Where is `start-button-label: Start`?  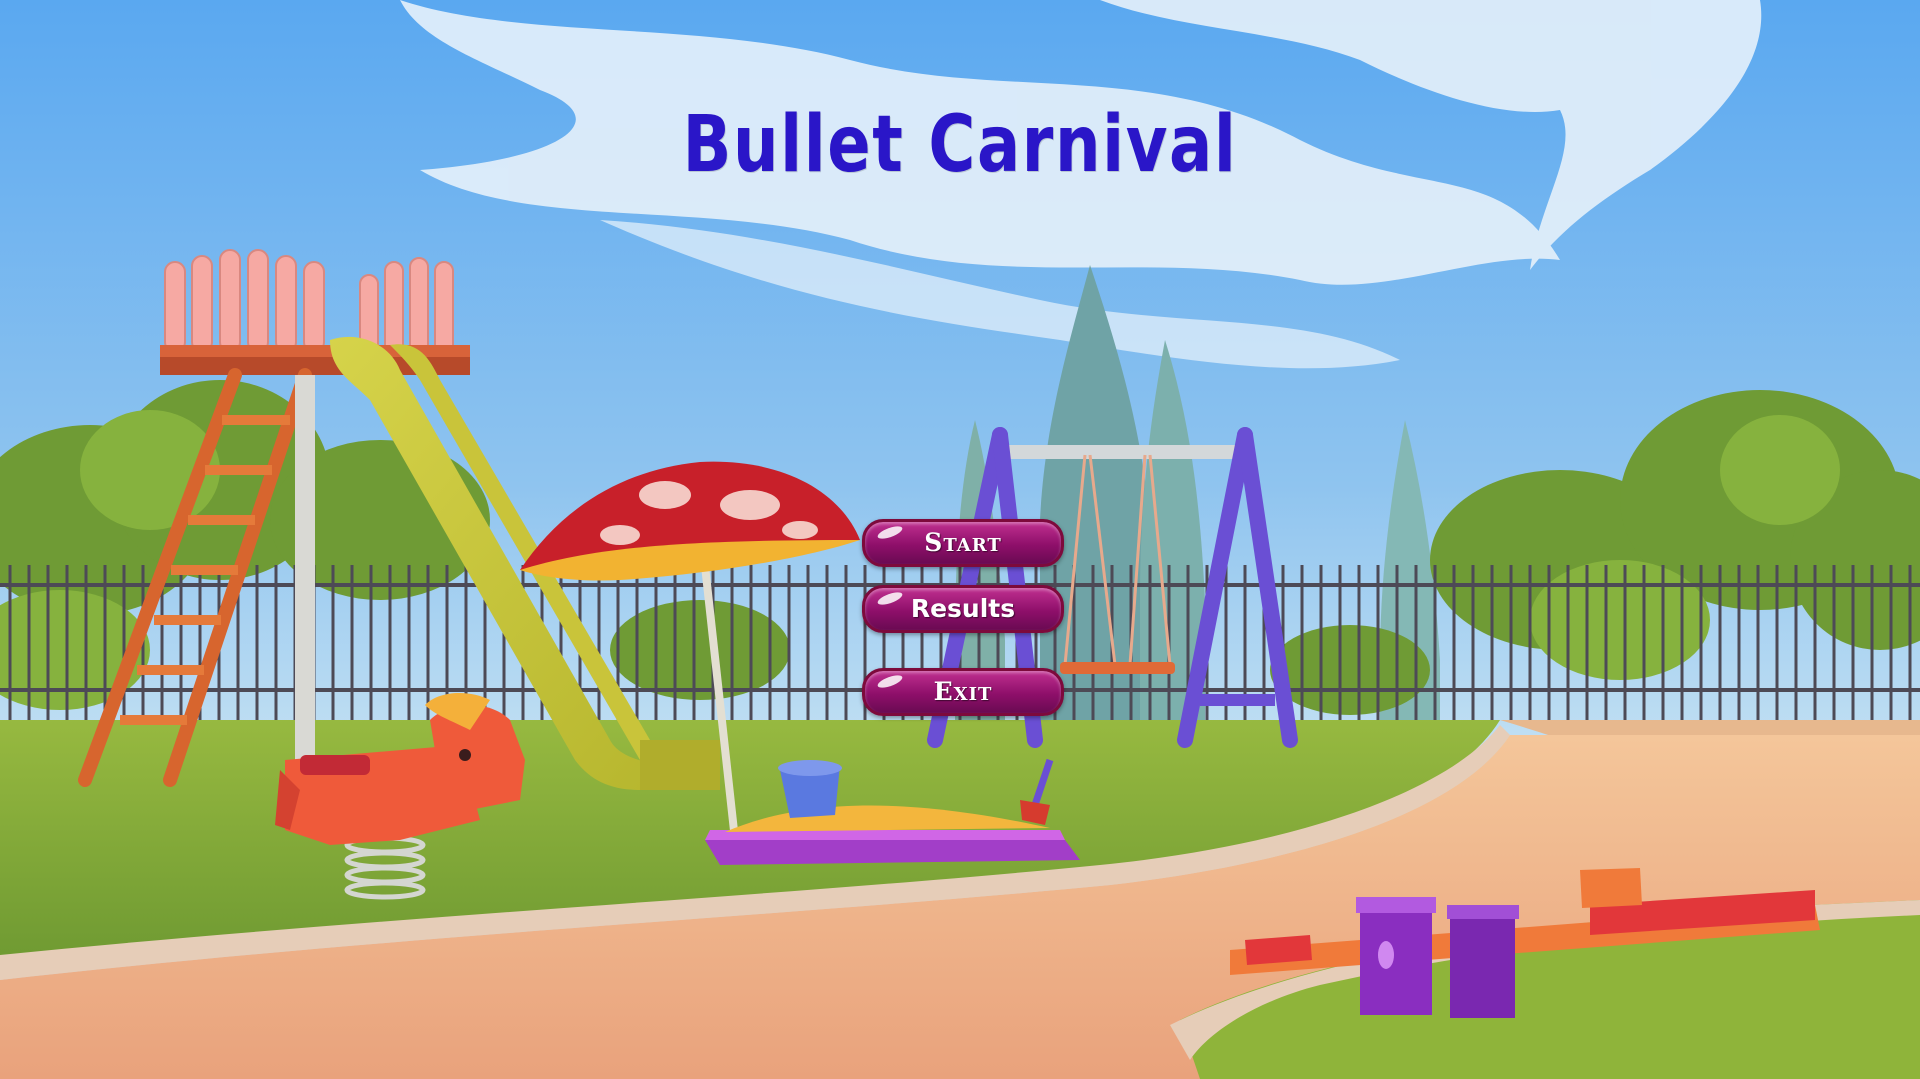
start-button-label: Start is located at coordinates (963, 542).